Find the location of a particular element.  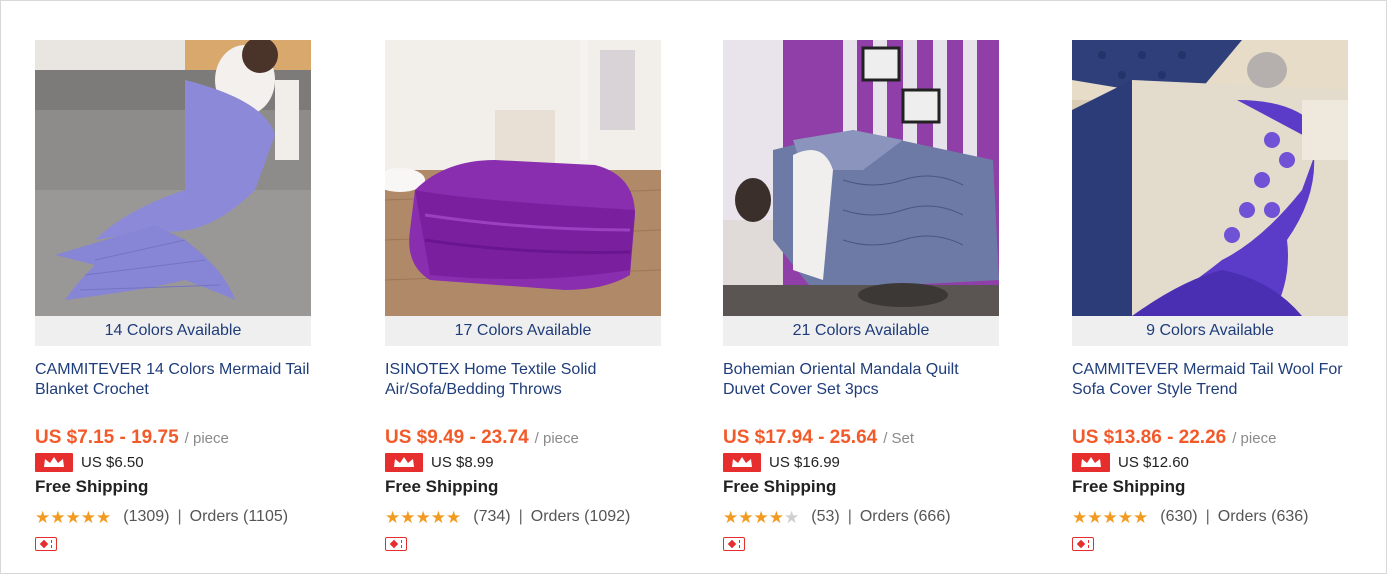

colors-available: 9 Colors Available is located at coordinates (1210, 331).